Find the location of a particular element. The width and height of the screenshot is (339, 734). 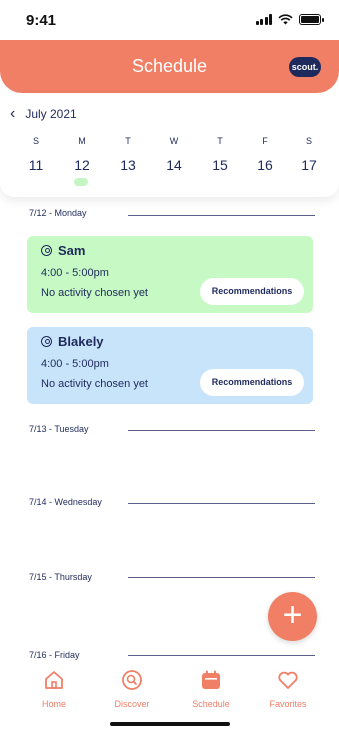

status-time: 9:41 is located at coordinates (41, 20).